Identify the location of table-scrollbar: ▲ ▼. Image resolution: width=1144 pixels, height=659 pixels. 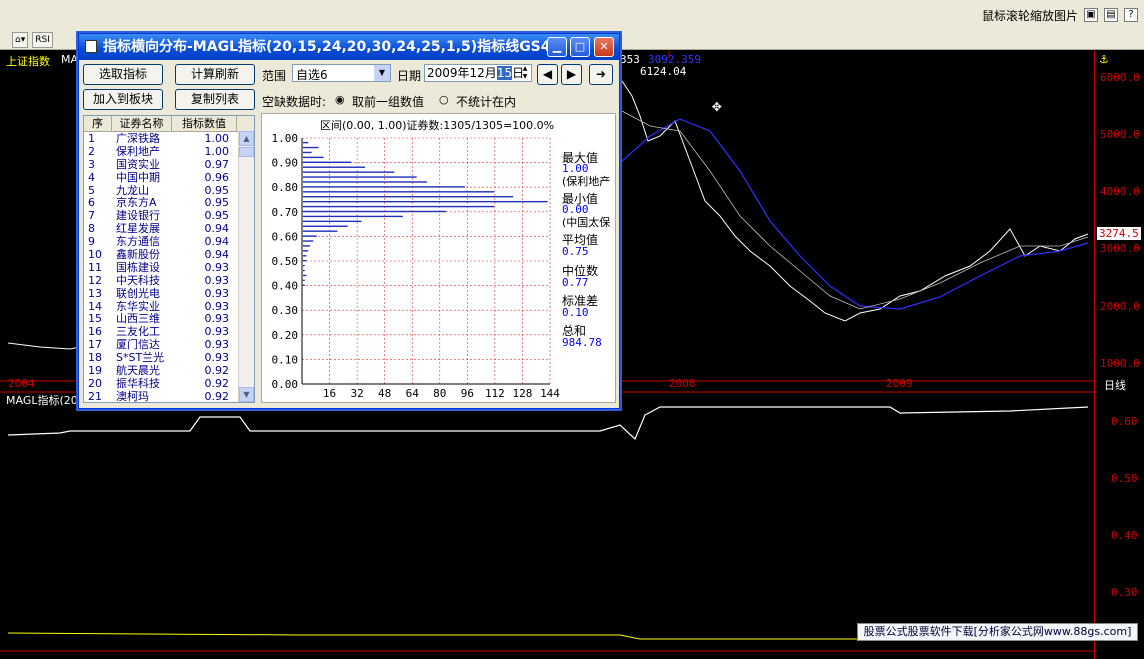
(246, 266).